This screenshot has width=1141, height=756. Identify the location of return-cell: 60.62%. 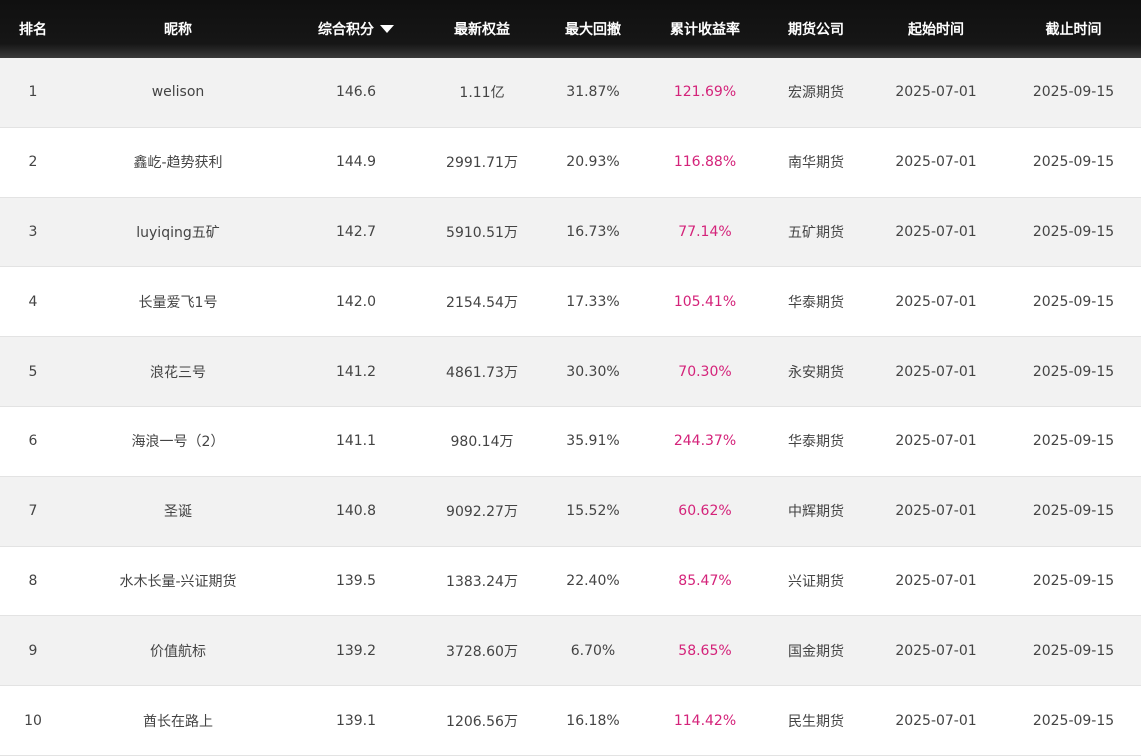
(705, 511).